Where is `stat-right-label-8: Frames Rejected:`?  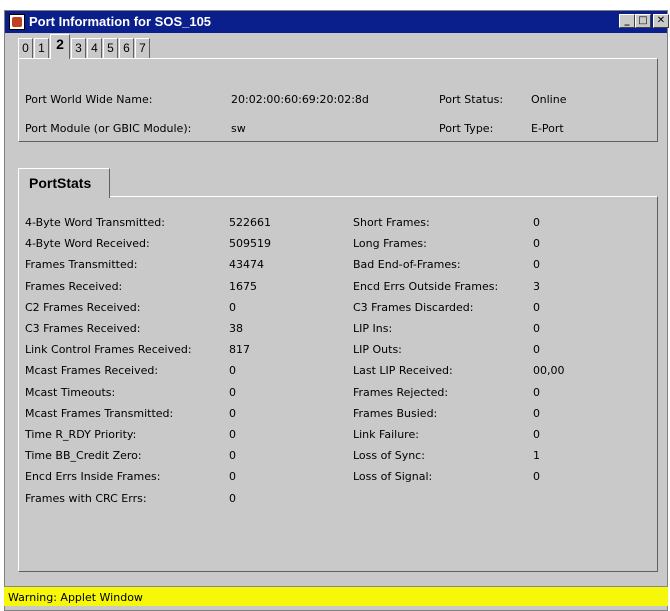 stat-right-label-8: Frames Rejected: is located at coordinates (401, 392).